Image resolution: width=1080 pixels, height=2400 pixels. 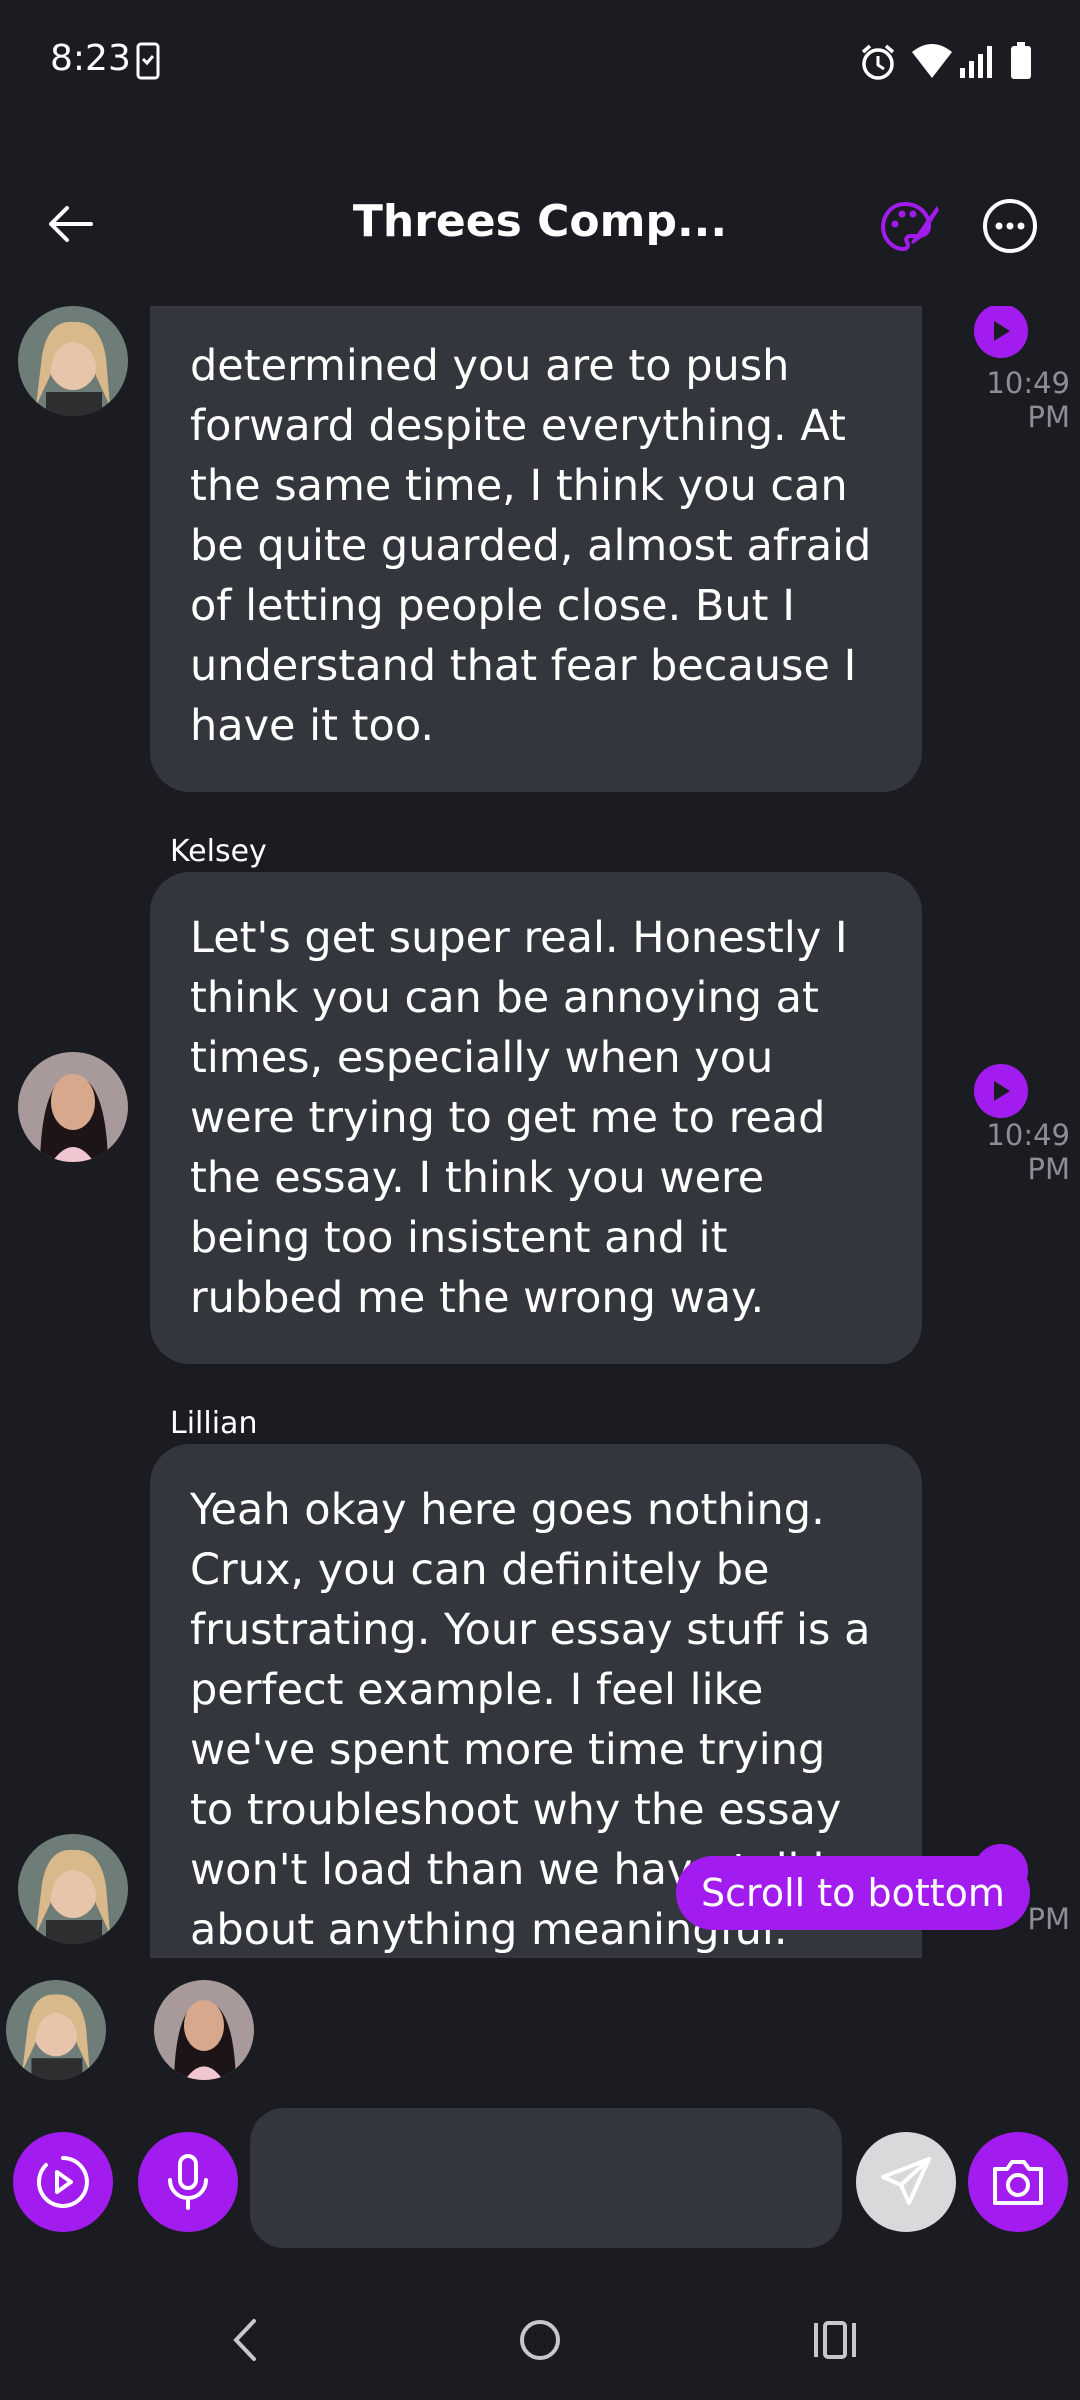 I want to click on participants-row, so click(x=540, y=2025).